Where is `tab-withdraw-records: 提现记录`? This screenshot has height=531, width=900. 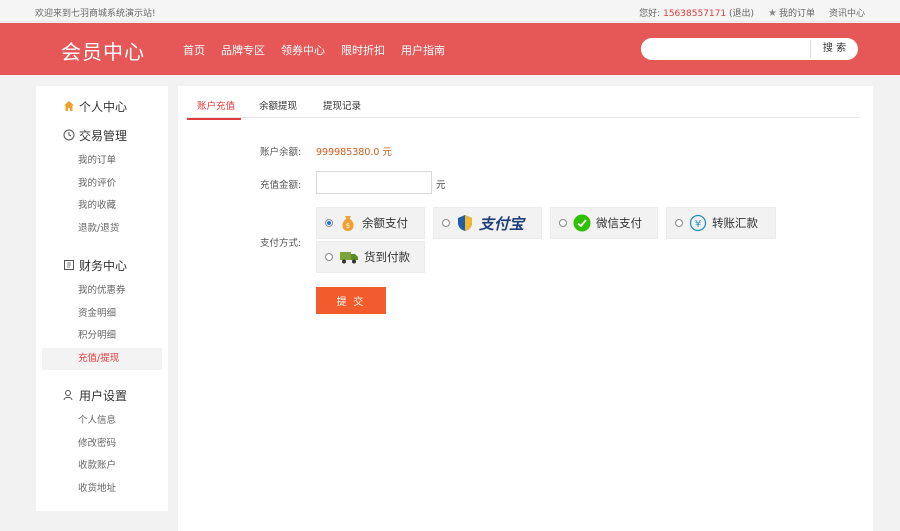 tab-withdraw-records: 提现记录 is located at coordinates (342, 105).